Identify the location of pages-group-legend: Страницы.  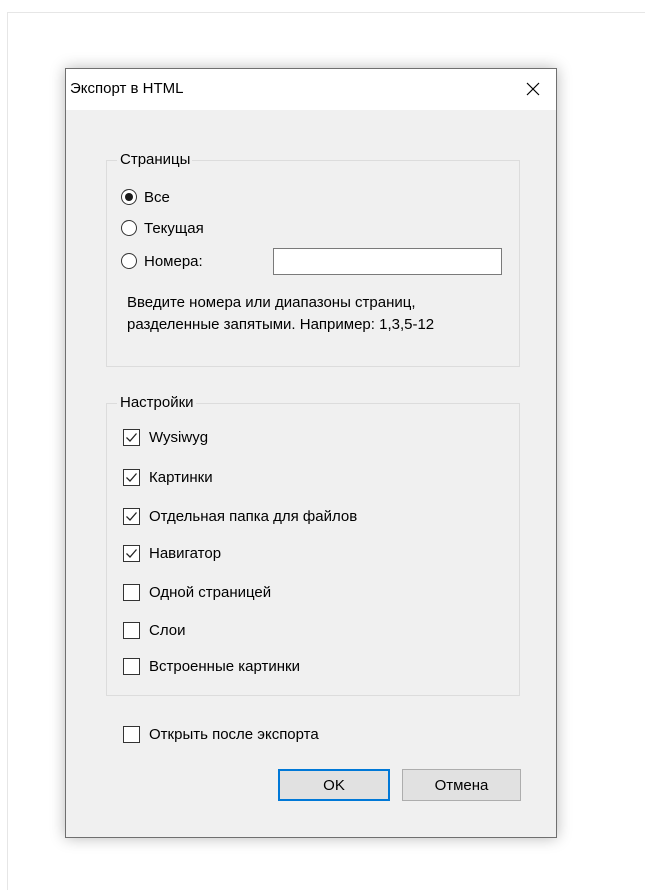
(155, 159).